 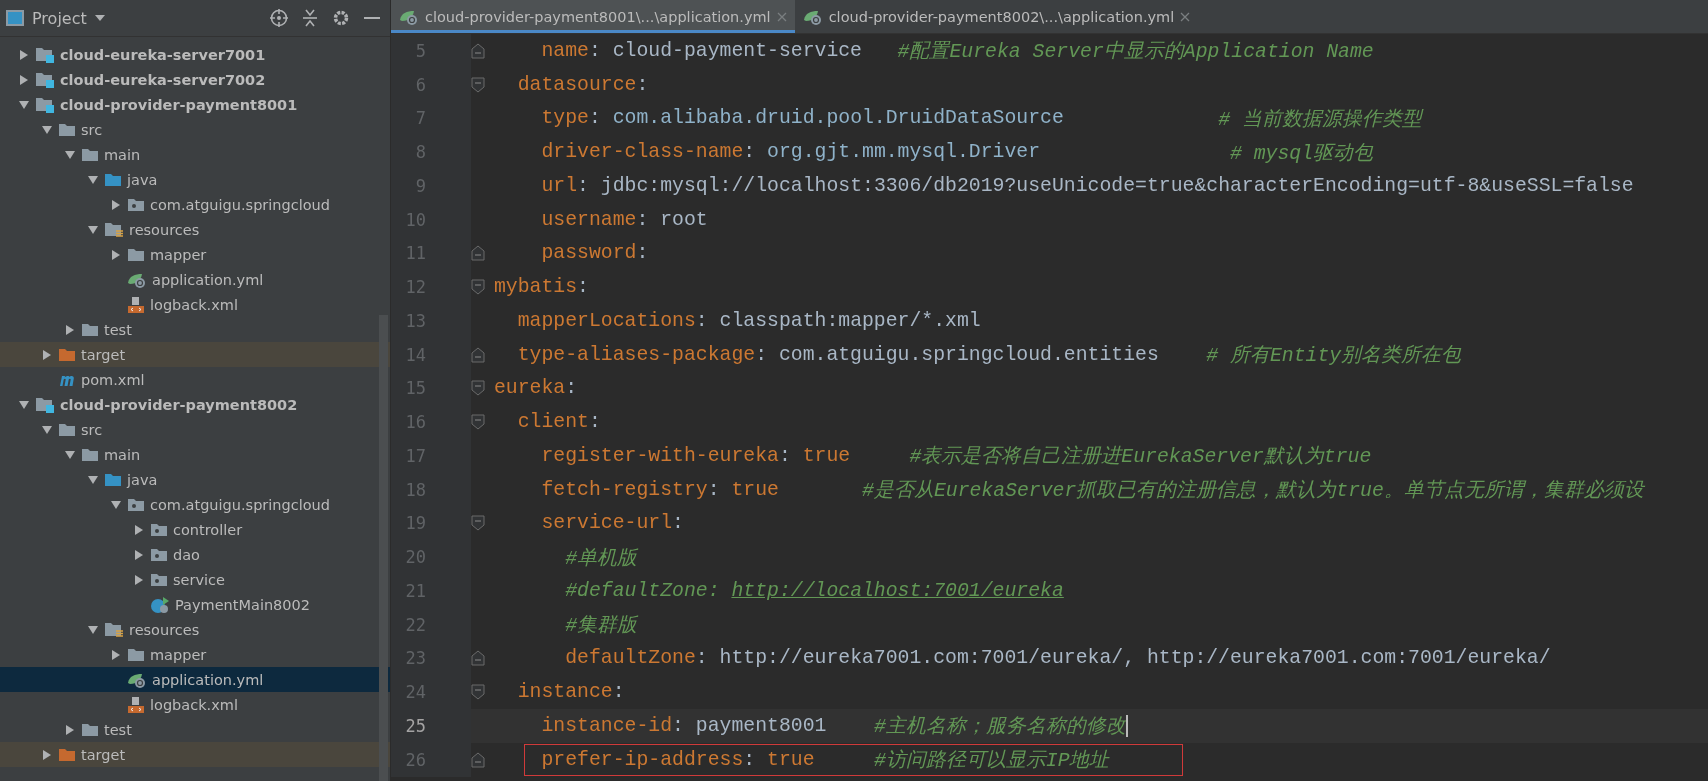 What do you see at coordinates (383, 548) in the screenshot?
I see `scrollbar-thumb` at bounding box center [383, 548].